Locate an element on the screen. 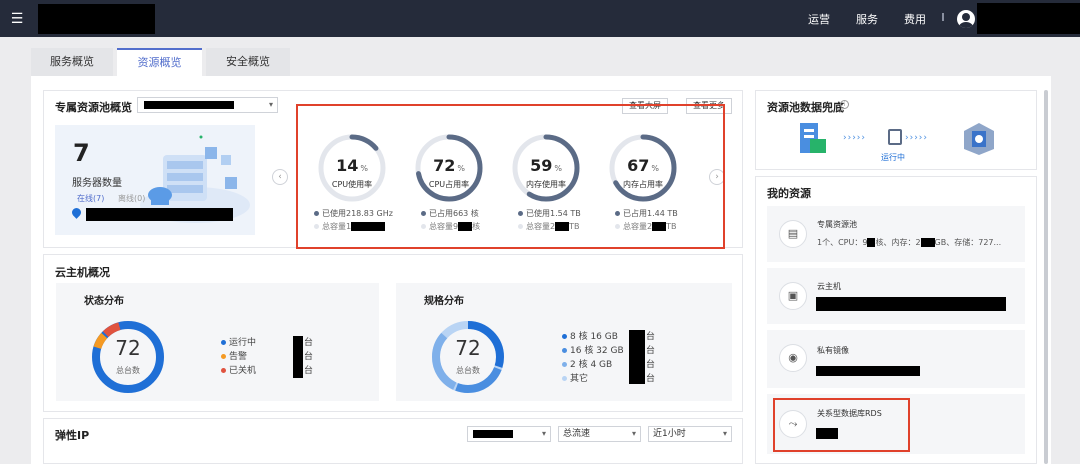  eip-time-select: 近1小时 ▾ is located at coordinates (690, 434).